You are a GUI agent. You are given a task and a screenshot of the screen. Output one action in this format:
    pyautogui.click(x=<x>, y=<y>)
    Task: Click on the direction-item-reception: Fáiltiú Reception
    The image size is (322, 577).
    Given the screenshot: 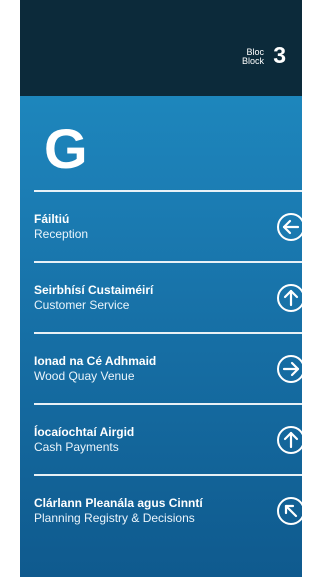 What is the action you would take?
    pyautogui.click(x=161, y=228)
    